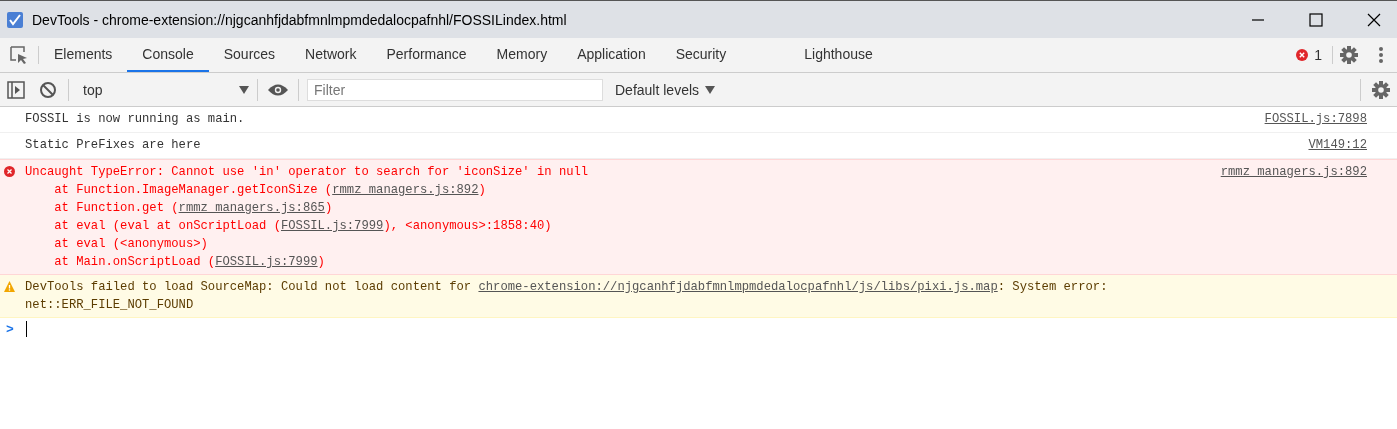 The width and height of the screenshot is (1397, 429). I want to click on source-link: rmmz_managers.js:865, so click(251, 208).